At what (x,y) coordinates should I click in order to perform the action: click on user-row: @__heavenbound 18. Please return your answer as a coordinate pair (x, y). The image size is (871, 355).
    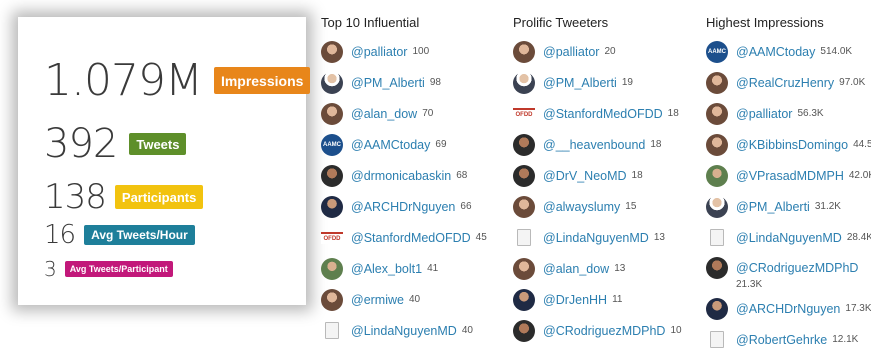
    Looking at the image, I should click on (603, 144).